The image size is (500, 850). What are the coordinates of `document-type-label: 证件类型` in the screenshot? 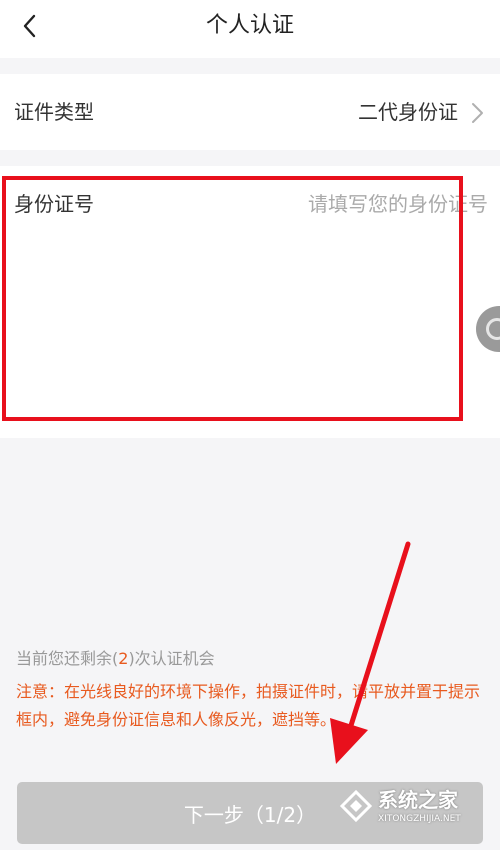 It's located at (54, 112).